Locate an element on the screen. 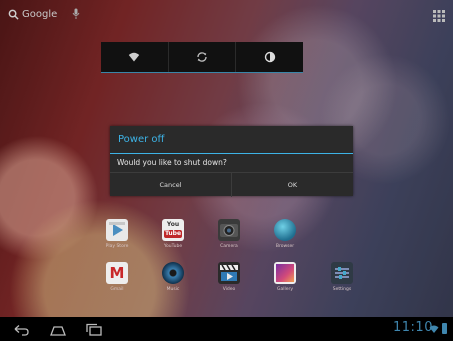 Image resolution: width=453 pixels, height=341 pixels. home-button is located at coordinates (58, 329).